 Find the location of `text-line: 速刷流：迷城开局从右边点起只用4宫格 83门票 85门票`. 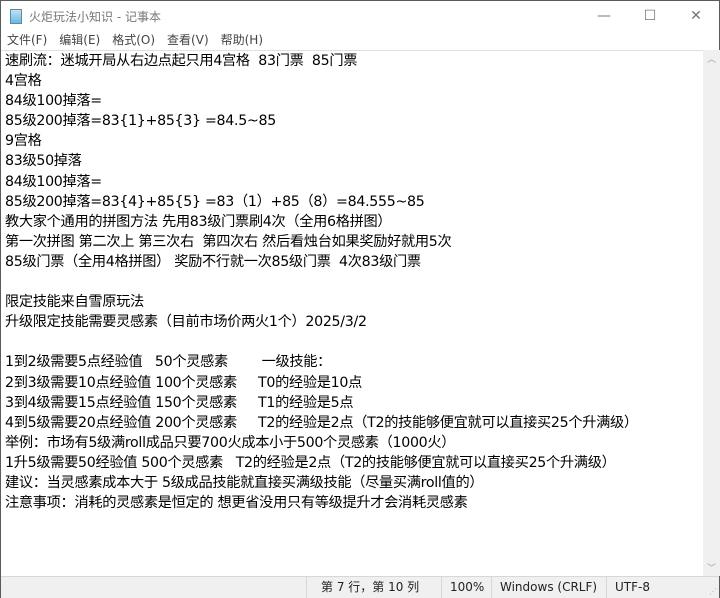

text-line: 速刷流：迷城开局从右边点起只用4宫格 83门票 85门票 is located at coordinates (181, 61).